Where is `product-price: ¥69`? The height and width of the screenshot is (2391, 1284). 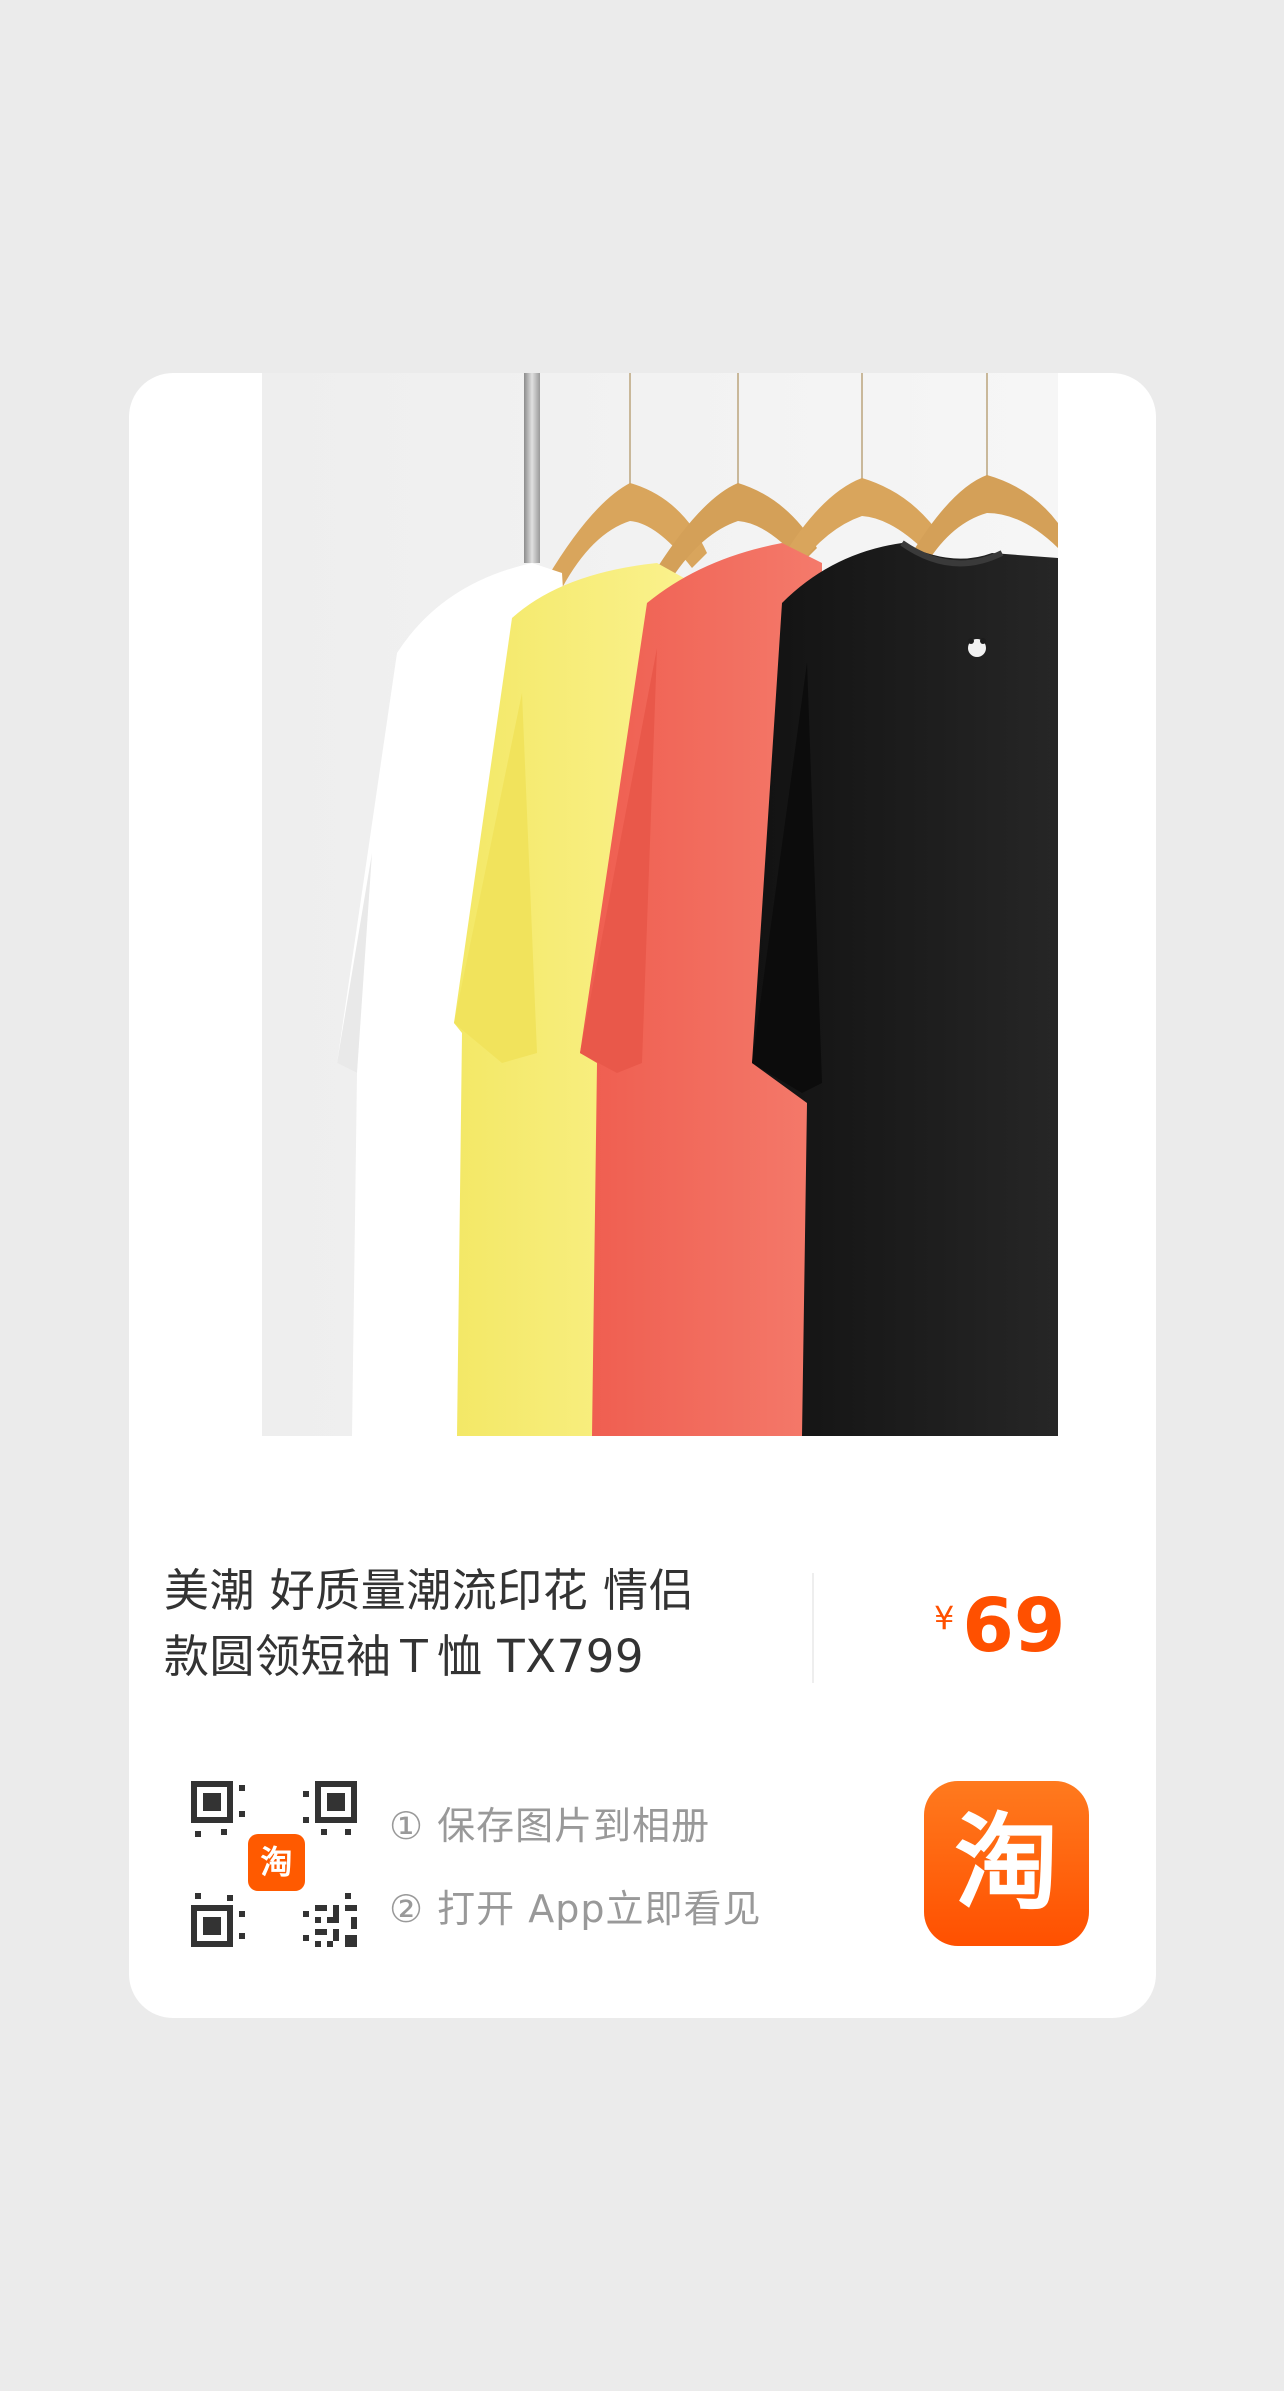 product-price: ¥69 is located at coordinates (999, 1626).